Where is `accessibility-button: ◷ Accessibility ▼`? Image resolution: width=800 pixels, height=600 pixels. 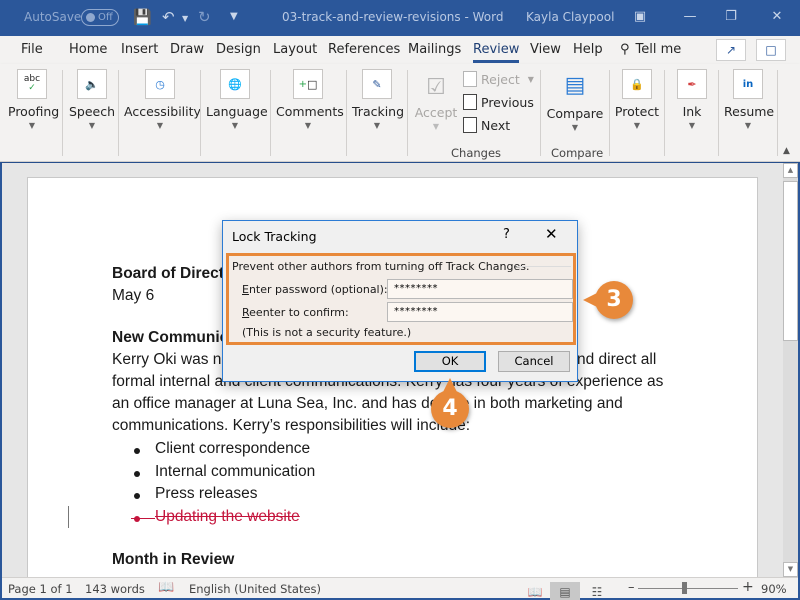 accessibility-button: ◷ Accessibility ▼ is located at coordinates (162, 99).